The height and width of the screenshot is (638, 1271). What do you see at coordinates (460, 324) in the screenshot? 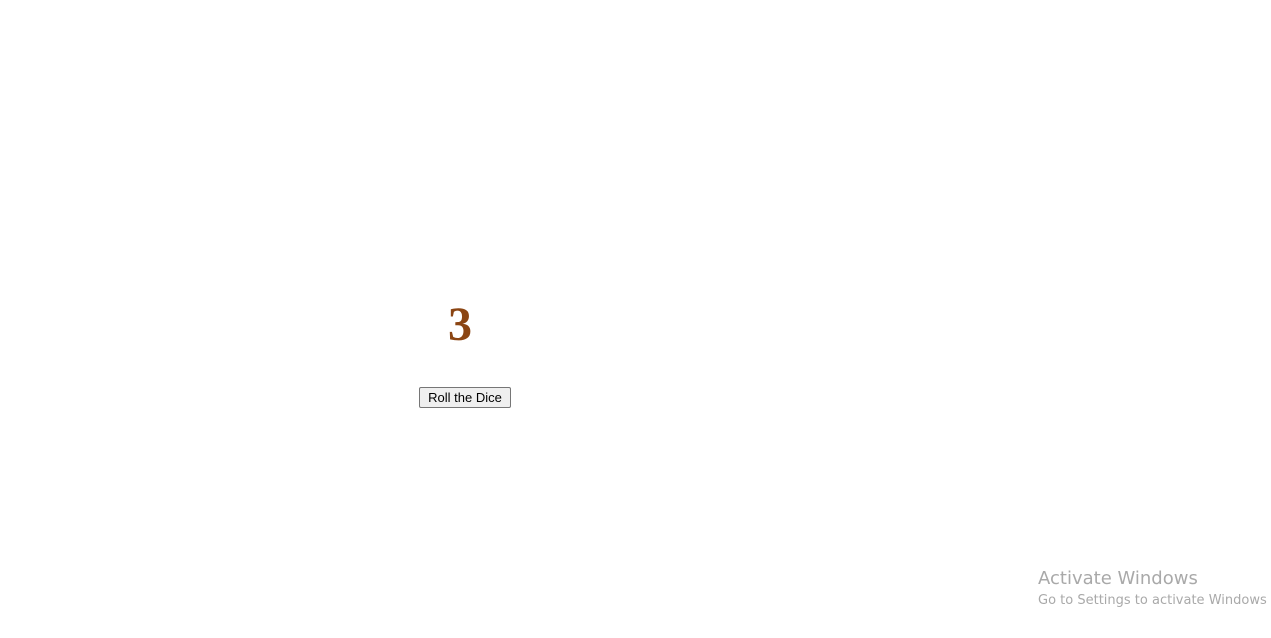
I see `dice-result: 3` at bounding box center [460, 324].